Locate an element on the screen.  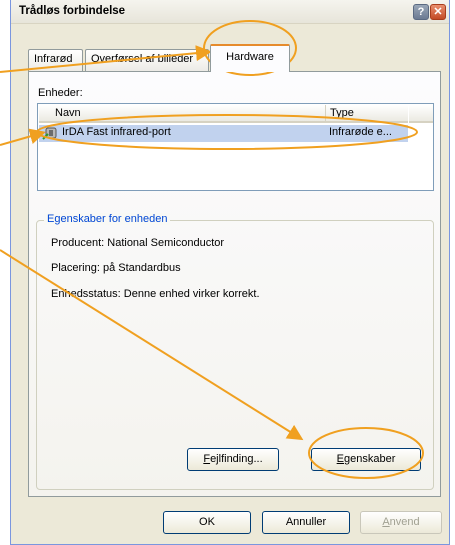
tab-label: Hardware is located at coordinates (250, 57).